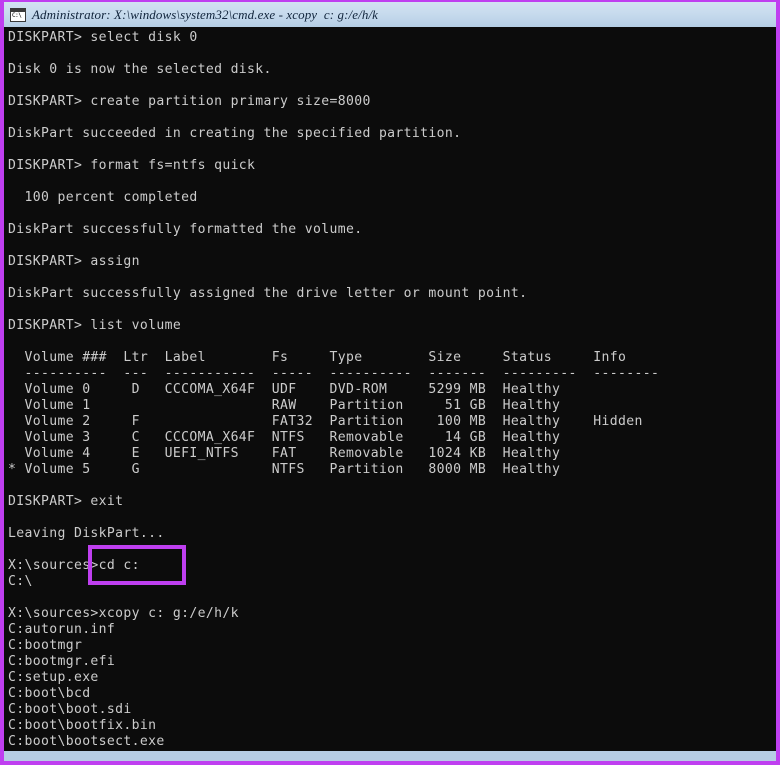 This screenshot has height=765, width=780. What do you see at coordinates (103, 37) in the screenshot?
I see `console-line: DISKPART> select disk 0` at bounding box center [103, 37].